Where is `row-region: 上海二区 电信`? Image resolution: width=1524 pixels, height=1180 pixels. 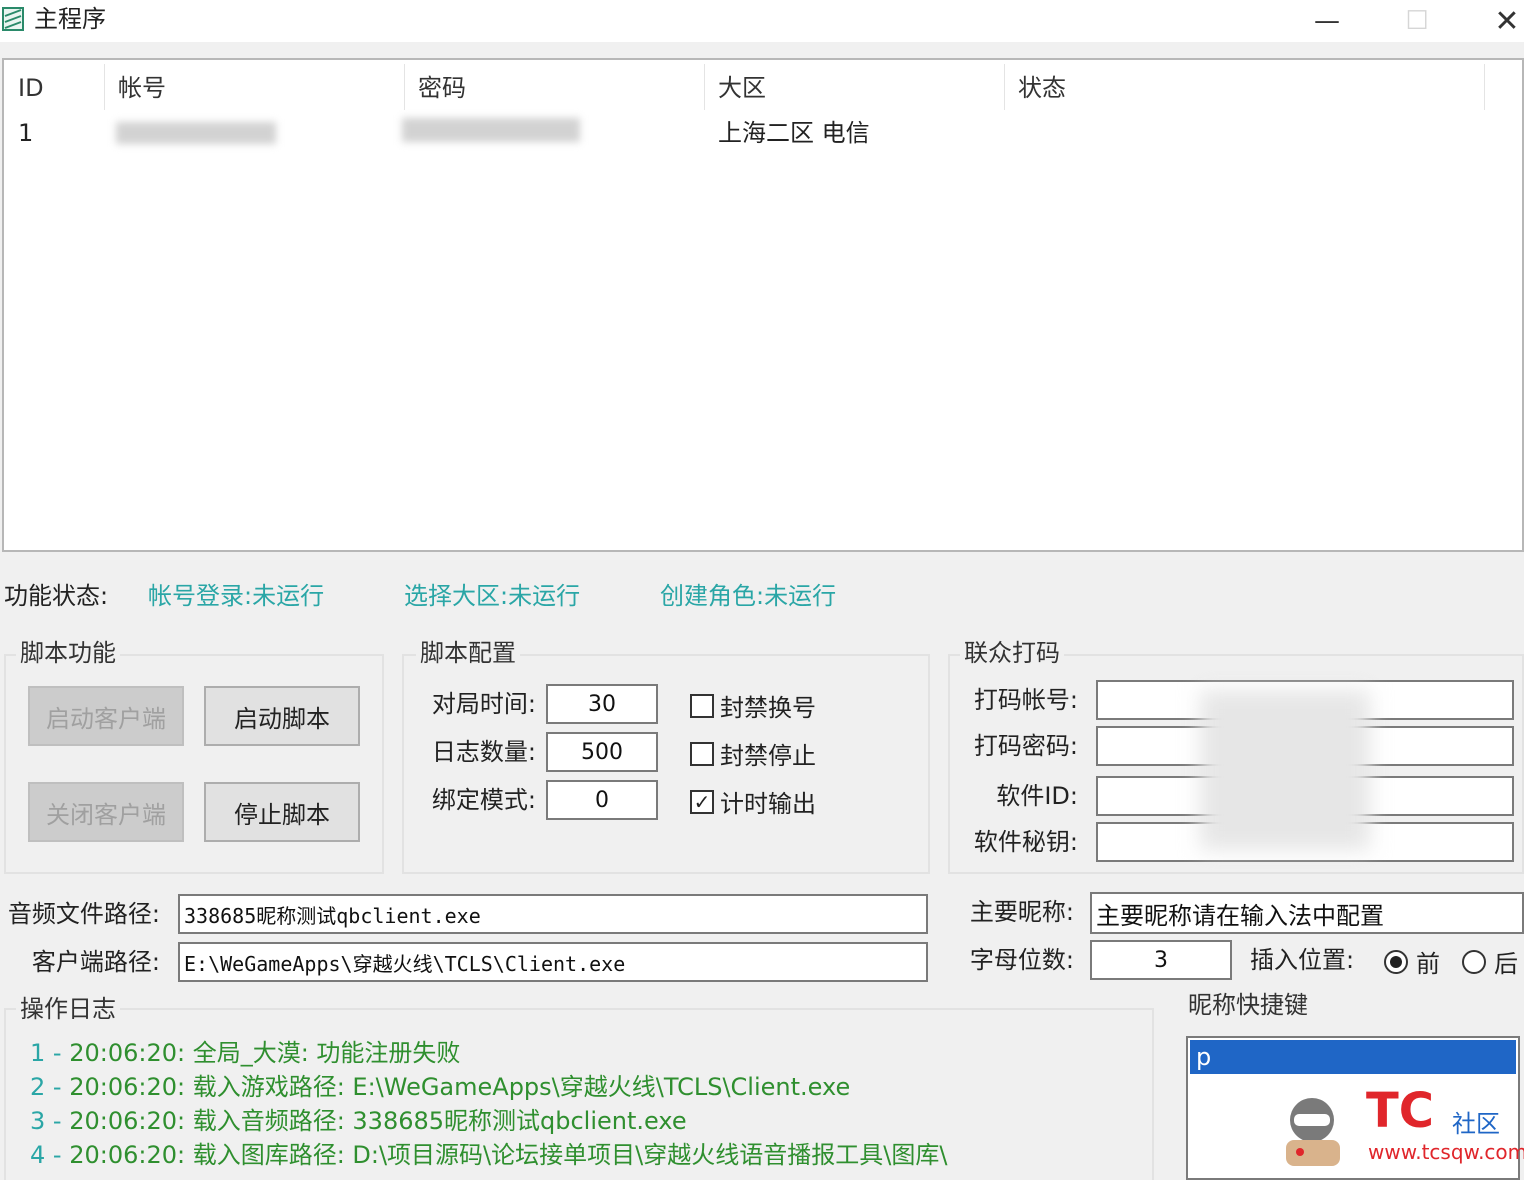
row-region: 上海二区 电信 is located at coordinates (794, 133).